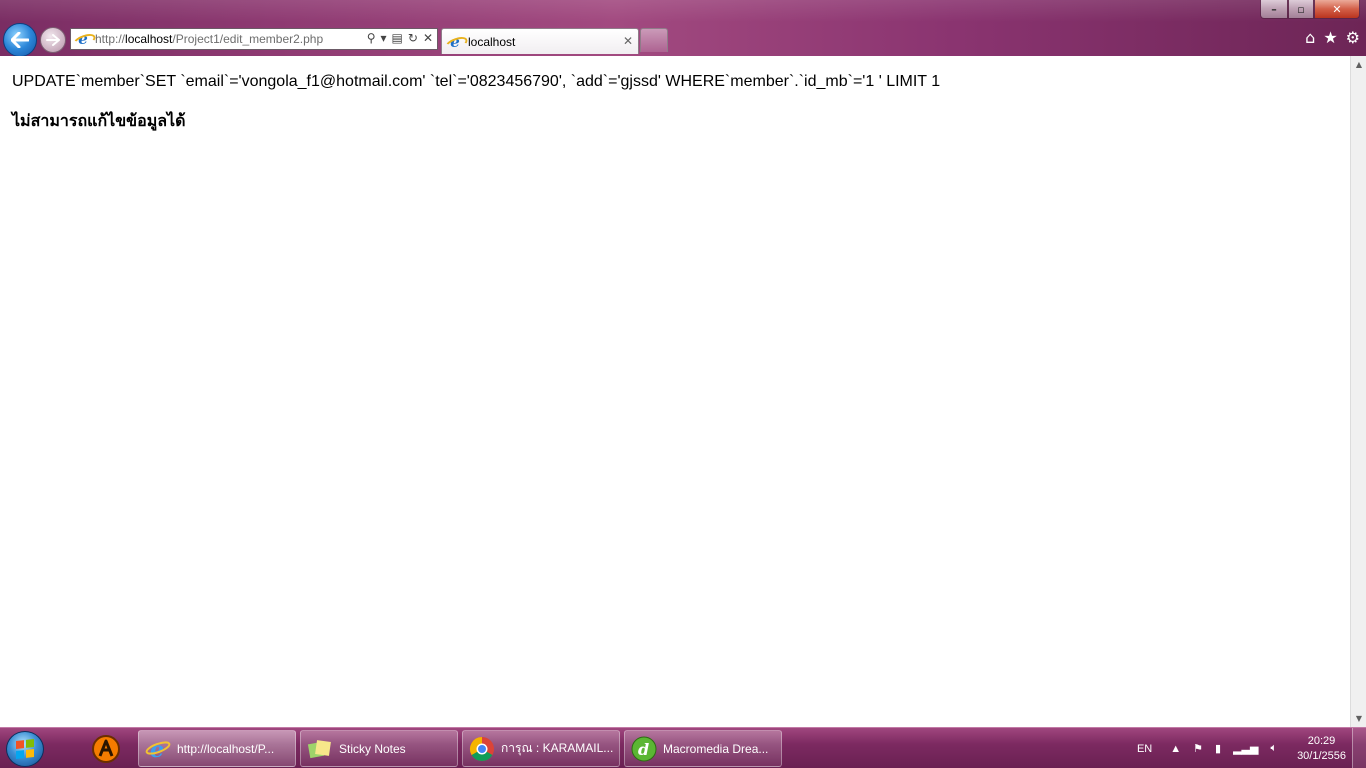 Image resolution: width=1366 pixels, height=768 pixels. I want to click on forward-button, so click(53, 40).